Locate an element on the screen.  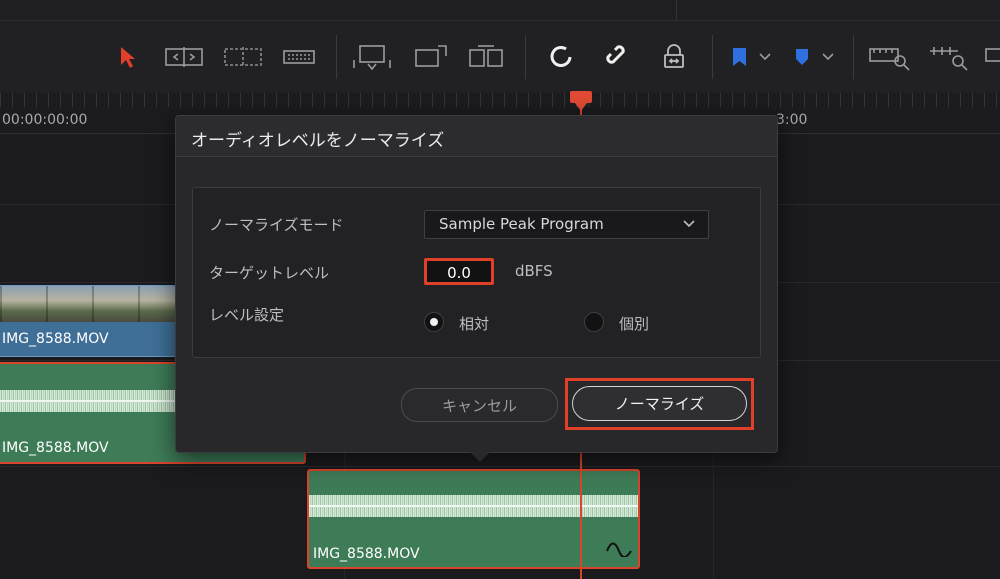
flag-icon is located at coordinates (739, 57).